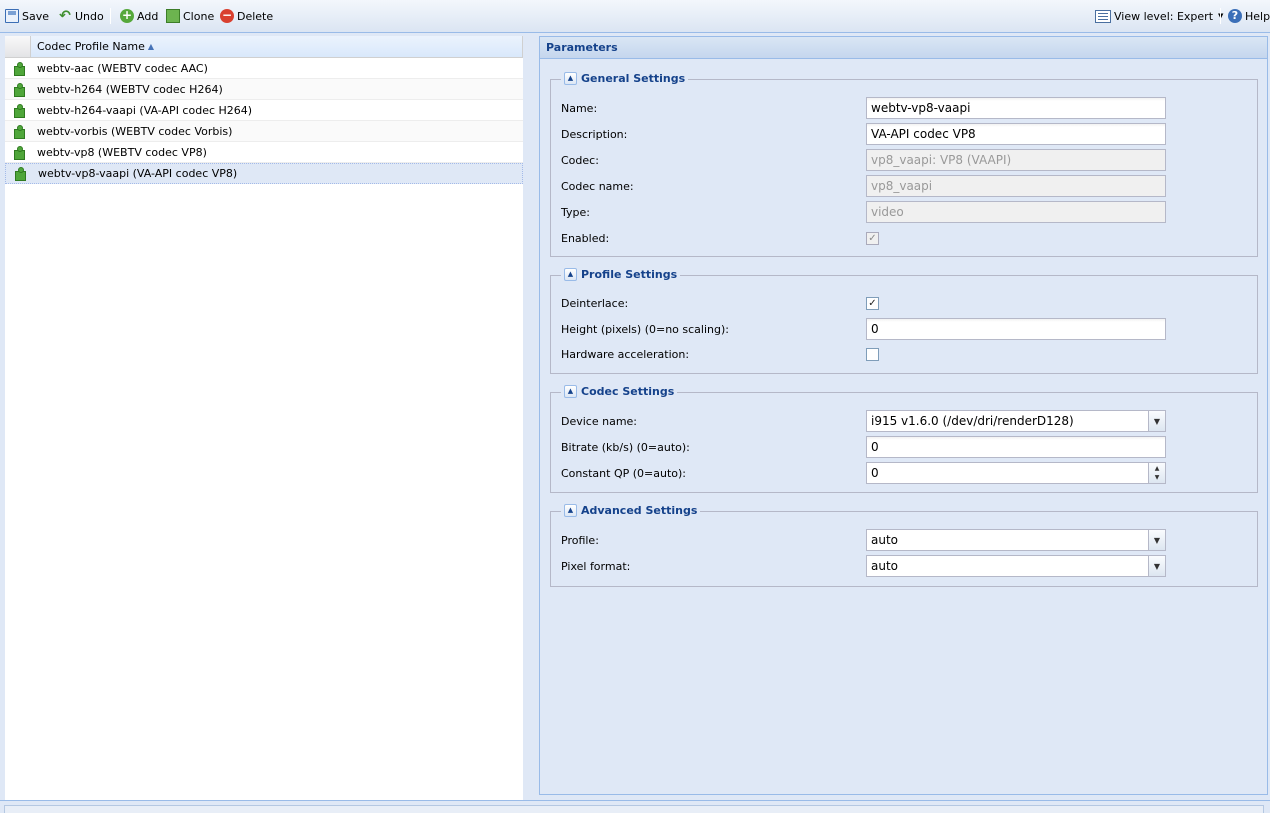  Describe the element at coordinates (580, 160) in the screenshot. I see `codec-label: Codec:` at that location.